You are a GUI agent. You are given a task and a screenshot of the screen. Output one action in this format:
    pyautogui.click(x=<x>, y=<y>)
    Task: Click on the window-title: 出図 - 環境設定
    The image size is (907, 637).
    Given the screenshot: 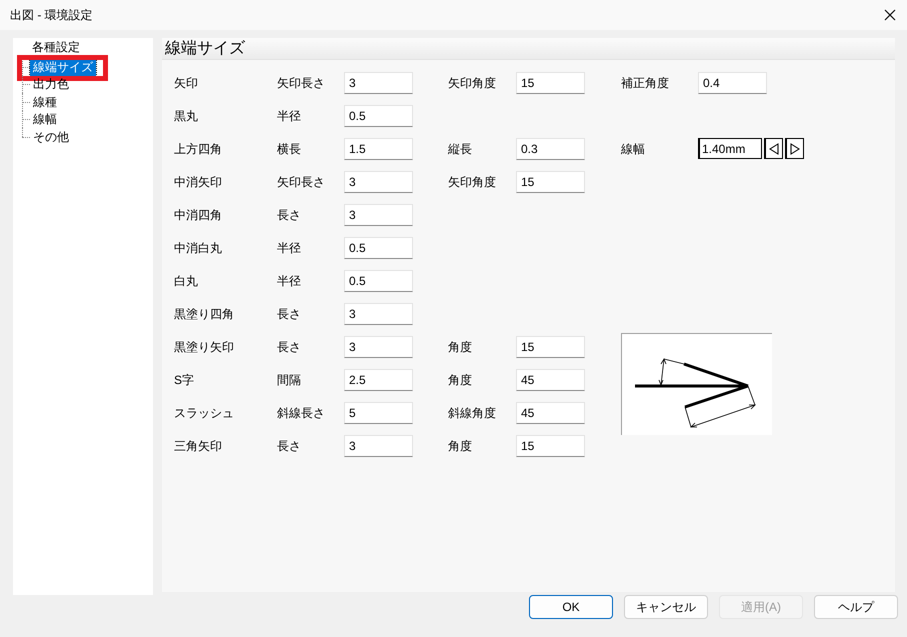 What is the action you would take?
    pyautogui.click(x=51, y=15)
    